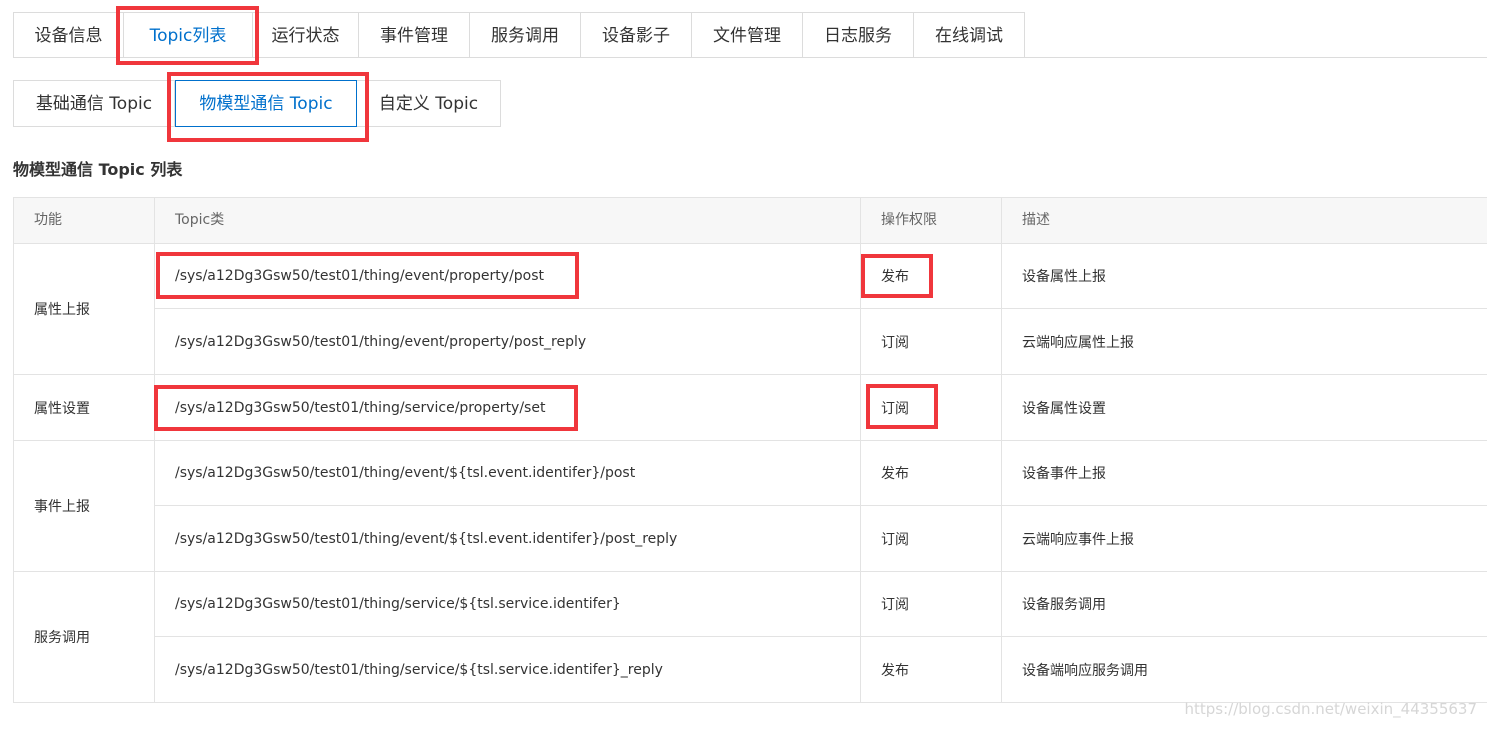  I want to click on tab-log-service: 日志服务, so click(858, 35).